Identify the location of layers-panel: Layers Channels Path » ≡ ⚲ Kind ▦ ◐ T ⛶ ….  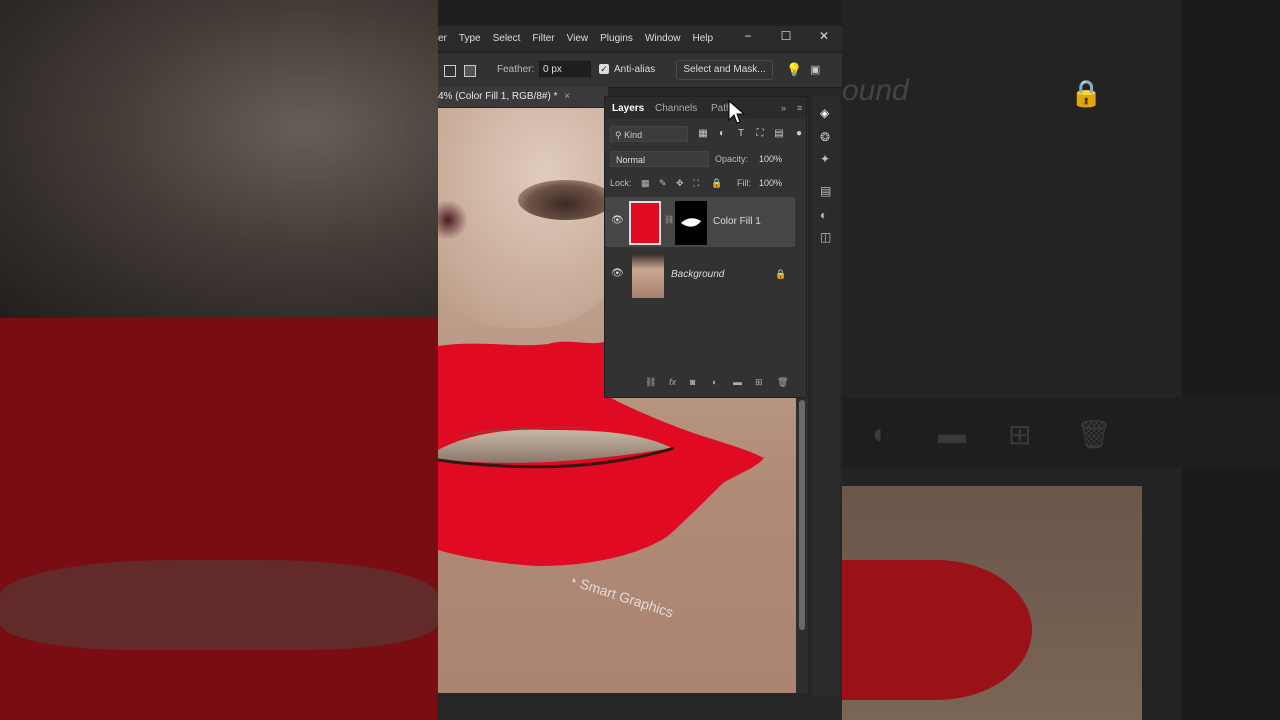
(705, 247).